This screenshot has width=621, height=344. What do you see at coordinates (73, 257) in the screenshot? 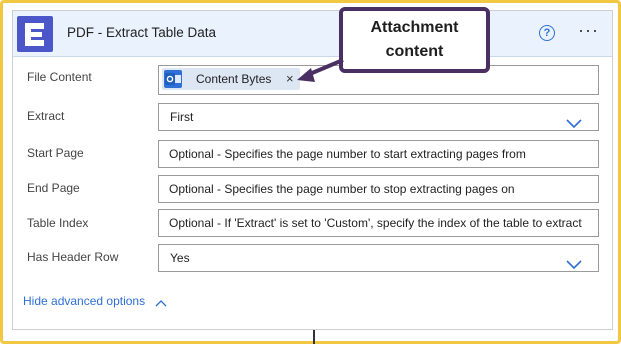
I see `field-label: Has Header Row` at bounding box center [73, 257].